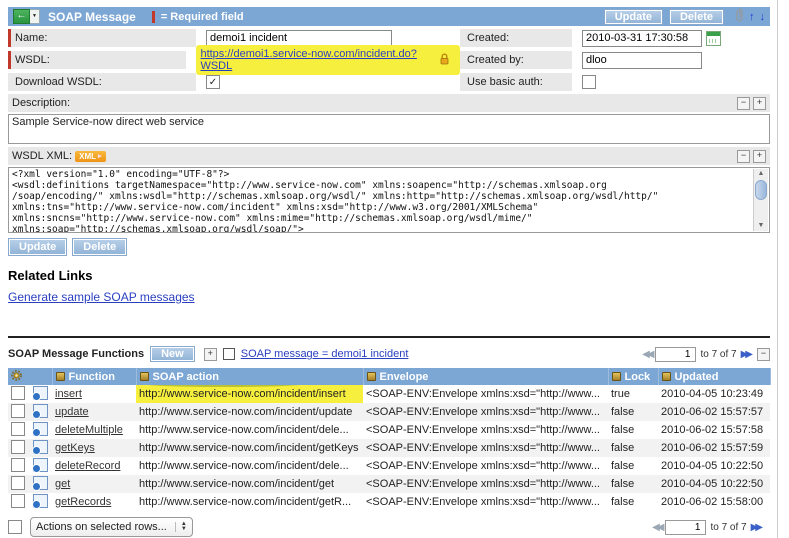 The height and width of the screenshot is (538, 789). What do you see at coordinates (153, 16) in the screenshot?
I see `required-field-marker` at bounding box center [153, 16].